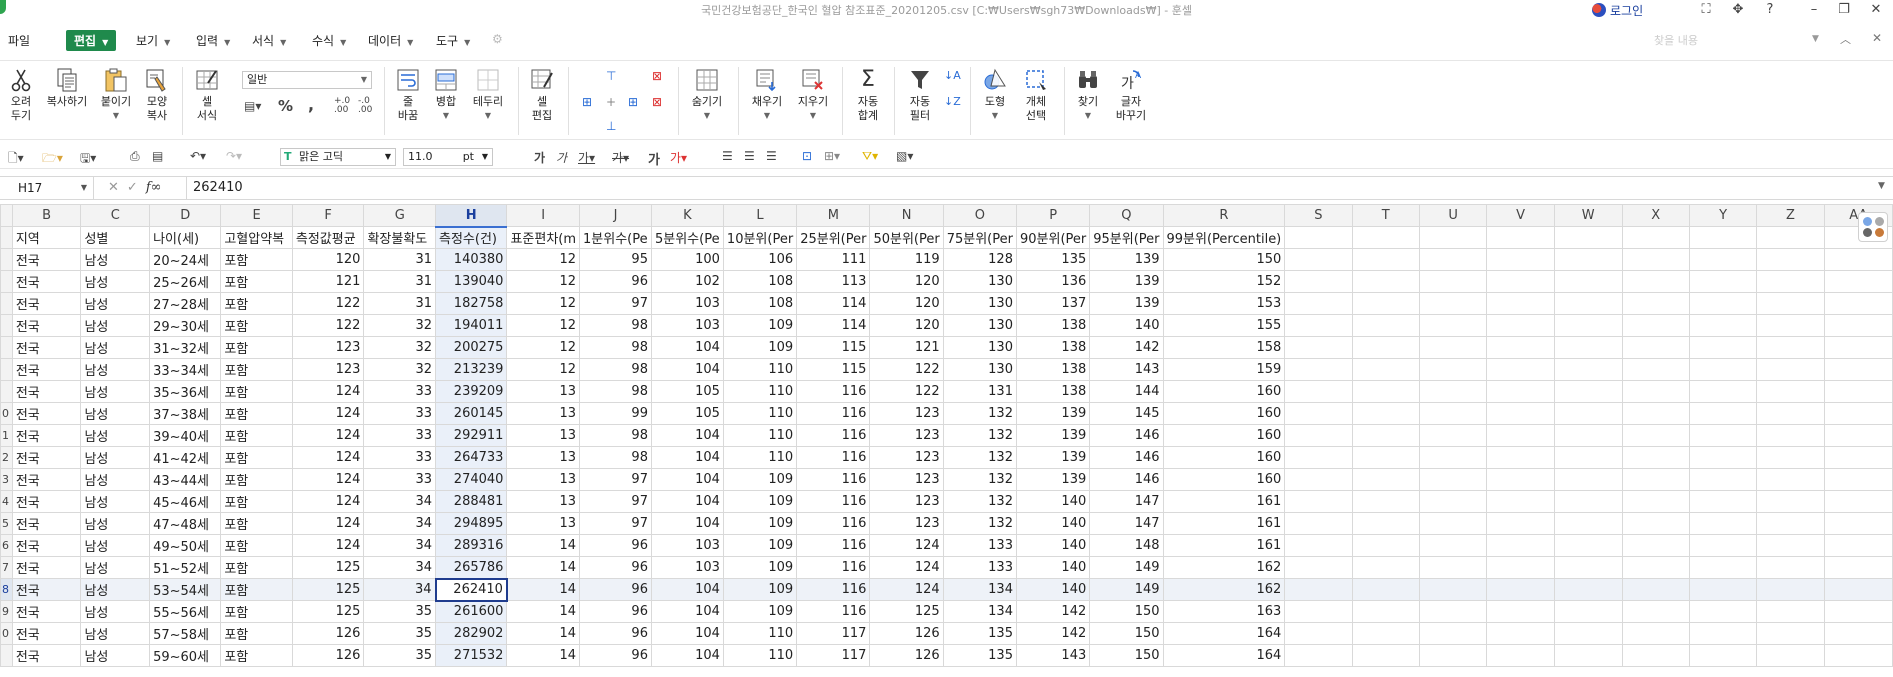  Describe the element at coordinates (21, 95) in the screenshot. I see `cut-button: 오려 두기` at that location.